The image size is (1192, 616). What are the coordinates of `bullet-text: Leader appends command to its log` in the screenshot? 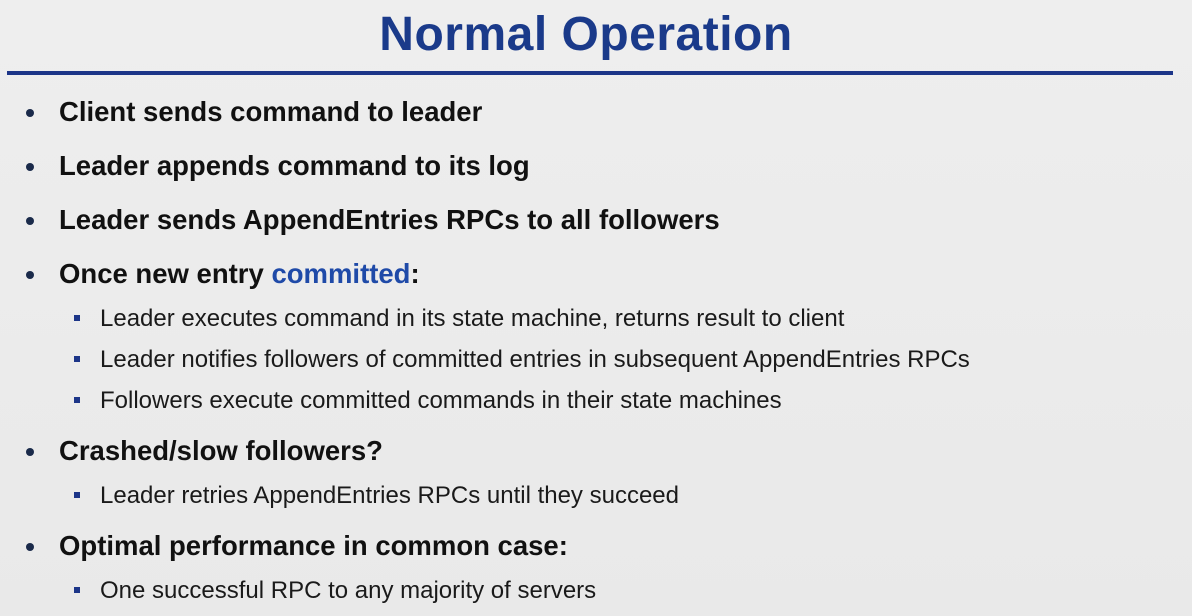 It's located at (294, 165).